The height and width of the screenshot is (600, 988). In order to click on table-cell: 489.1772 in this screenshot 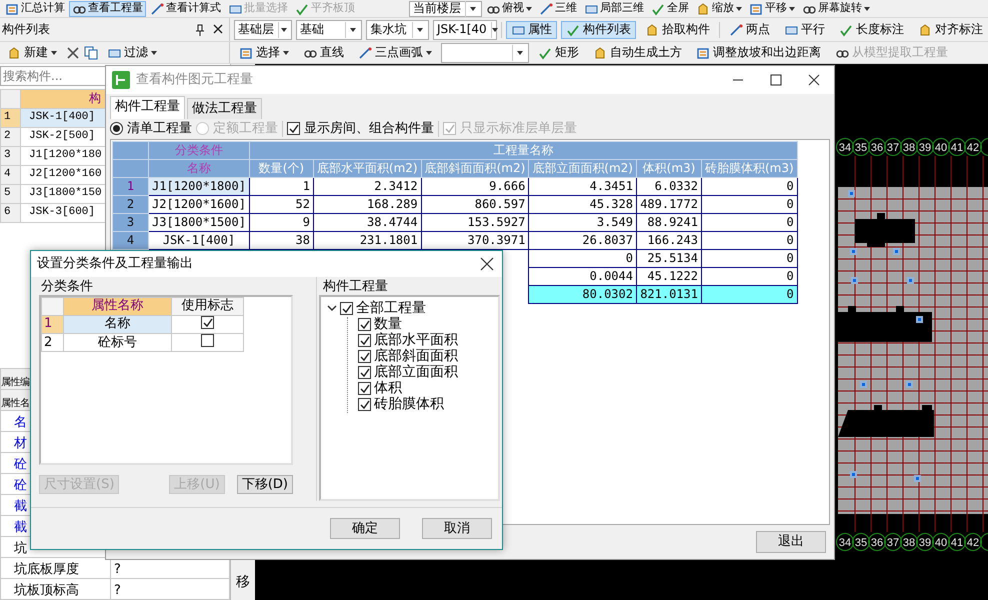, I will do `click(669, 204)`.